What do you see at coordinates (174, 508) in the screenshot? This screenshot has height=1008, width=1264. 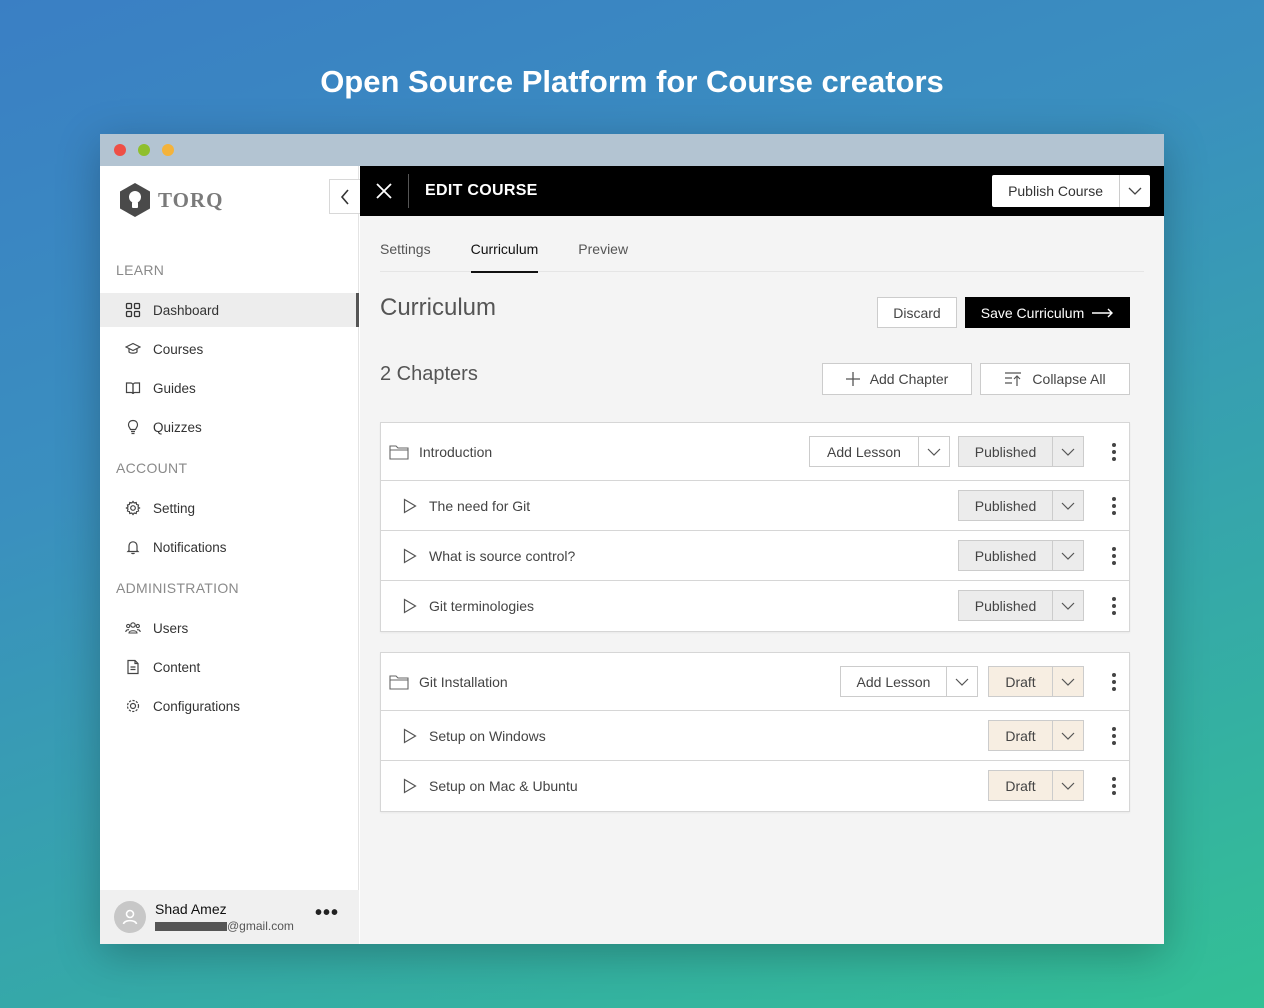 I see `sidebar-item-label: Setting` at bounding box center [174, 508].